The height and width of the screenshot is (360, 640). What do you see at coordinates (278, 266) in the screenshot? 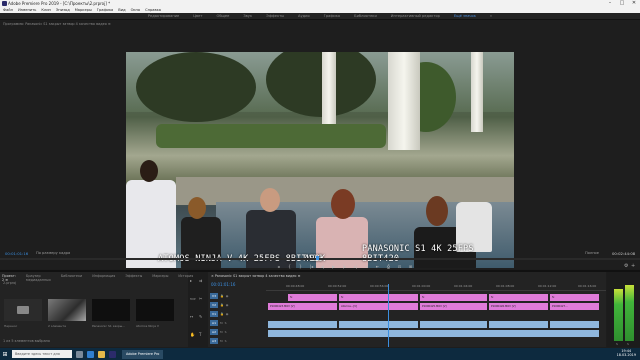
I see `add-marker-icon: ◂` at bounding box center [278, 266].